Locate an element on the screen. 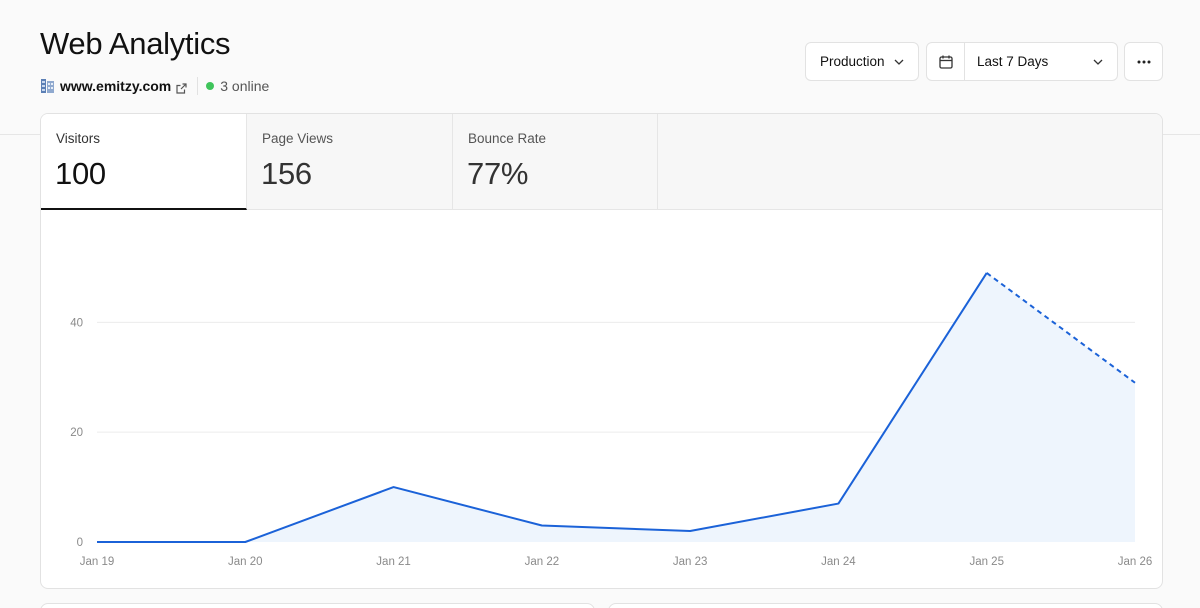 This screenshot has width=1200, height=608. separator is located at coordinates (198, 86).